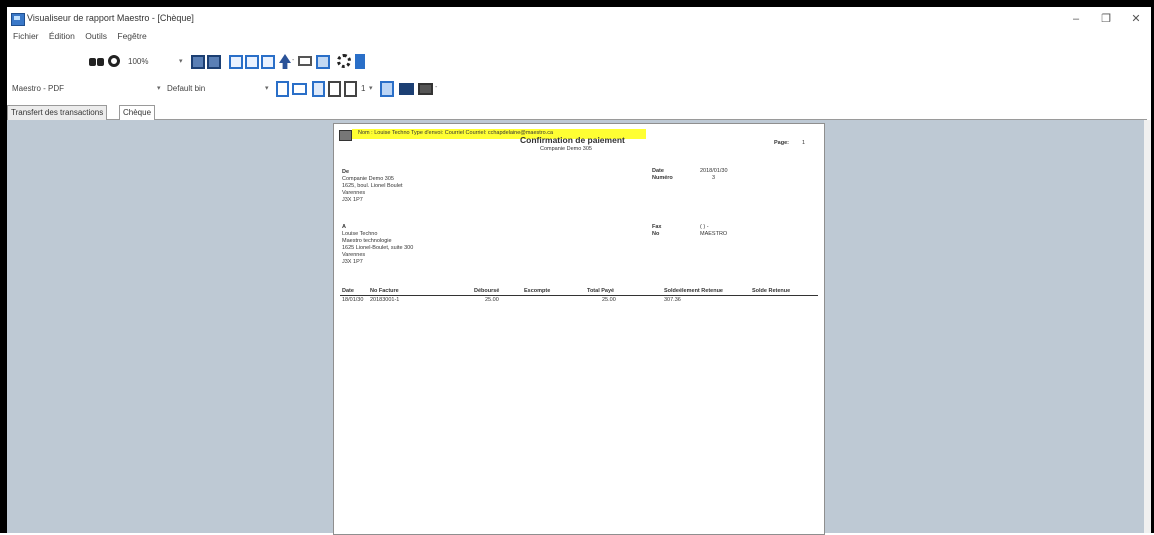  I want to click on column-header: Date, so click(348, 291).